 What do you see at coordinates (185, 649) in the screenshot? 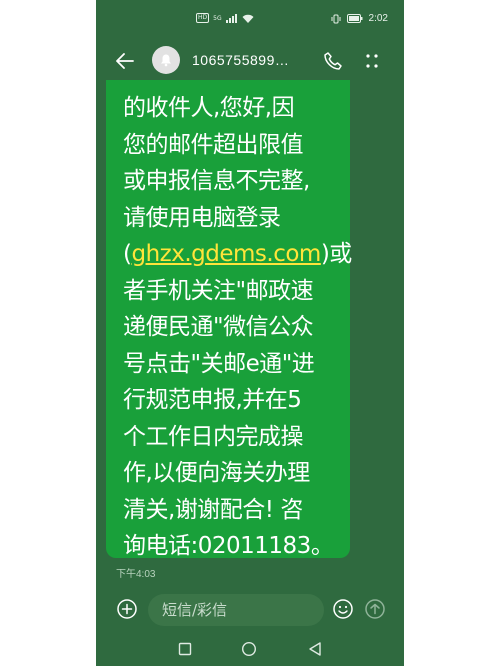
I see `square-icon` at bounding box center [185, 649].